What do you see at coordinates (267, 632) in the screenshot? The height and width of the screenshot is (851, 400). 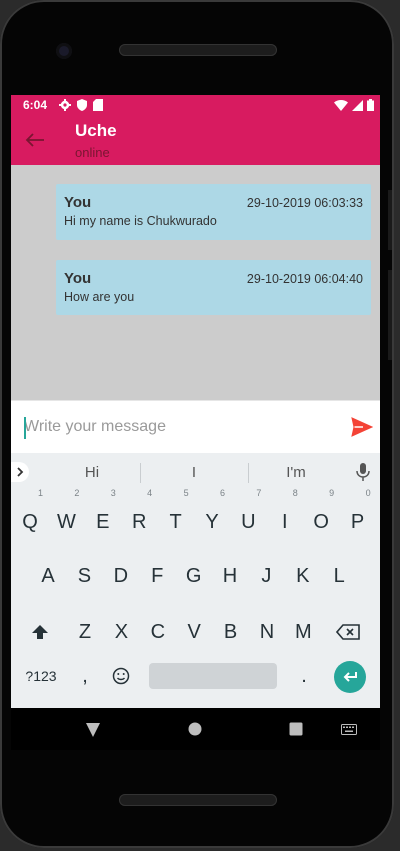 I see `key-n: N` at bounding box center [267, 632].